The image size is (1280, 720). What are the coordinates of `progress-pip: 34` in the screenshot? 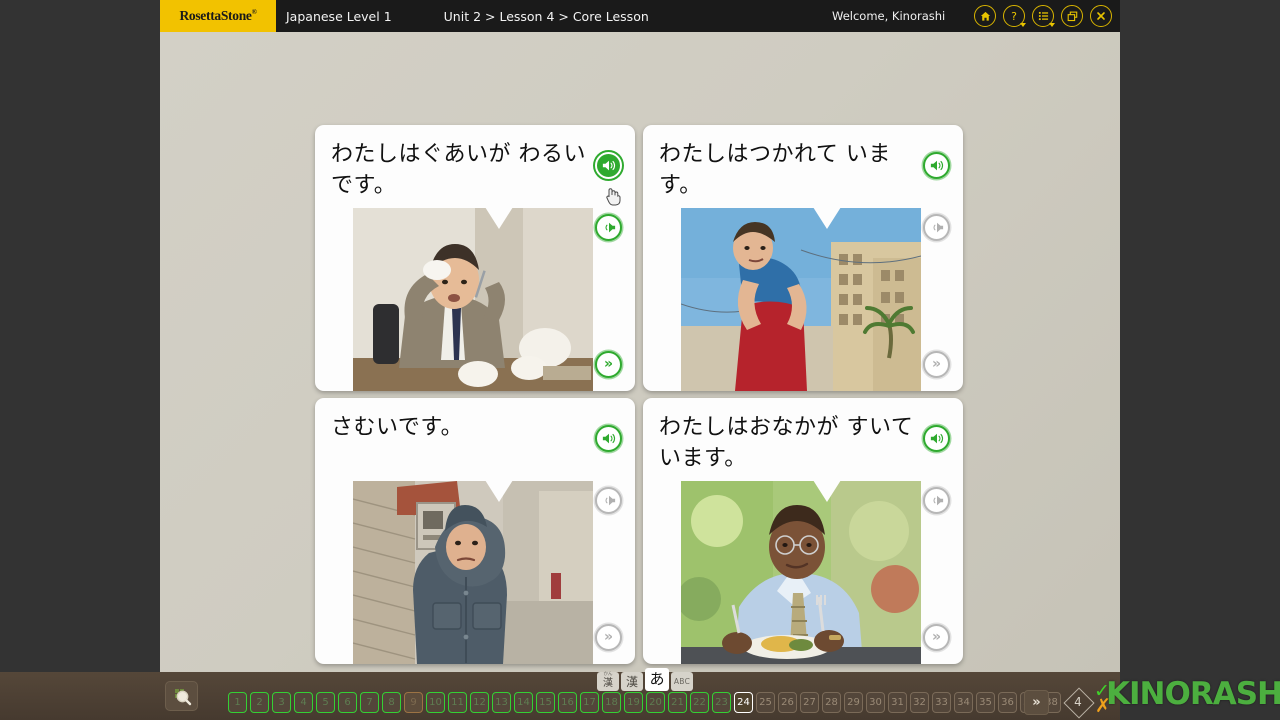 It's located at (963, 702).